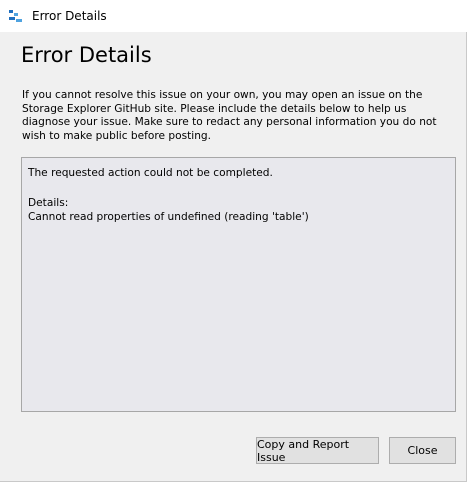 Image resolution: width=474 pixels, height=486 pixels. What do you see at coordinates (48, 202) in the screenshot?
I see `details-label: Details:` at bounding box center [48, 202].